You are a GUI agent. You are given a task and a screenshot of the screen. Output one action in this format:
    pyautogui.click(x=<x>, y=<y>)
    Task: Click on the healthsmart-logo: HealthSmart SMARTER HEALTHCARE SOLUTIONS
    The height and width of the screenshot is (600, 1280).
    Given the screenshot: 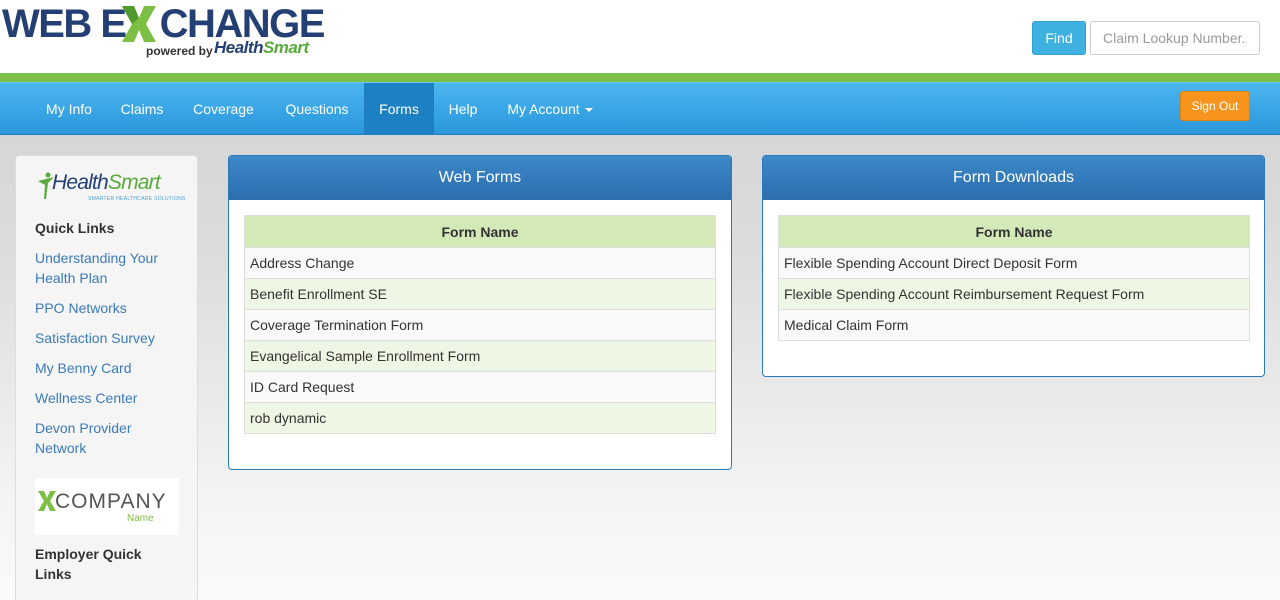 What is the action you would take?
    pyautogui.click(x=111, y=188)
    